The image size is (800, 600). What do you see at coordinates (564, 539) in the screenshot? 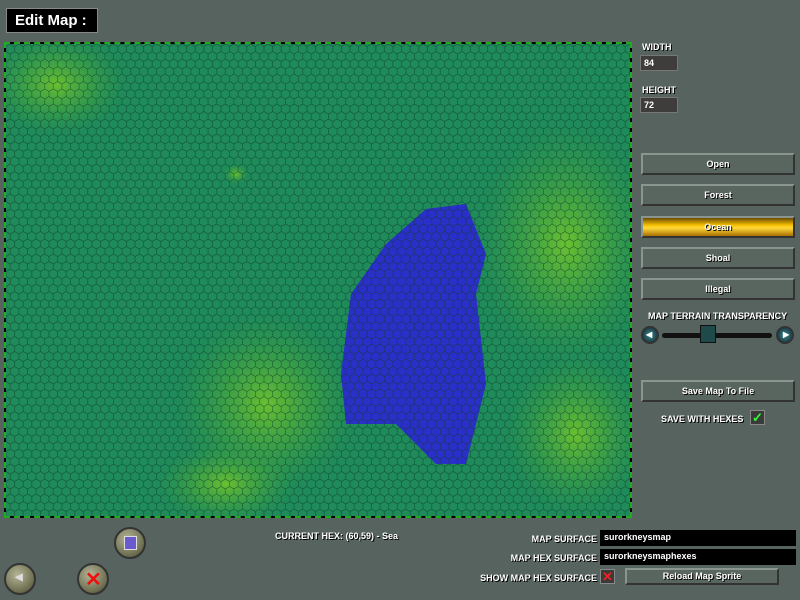
I see `map-surface-label: MAP SURFACE` at bounding box center [564, 539].